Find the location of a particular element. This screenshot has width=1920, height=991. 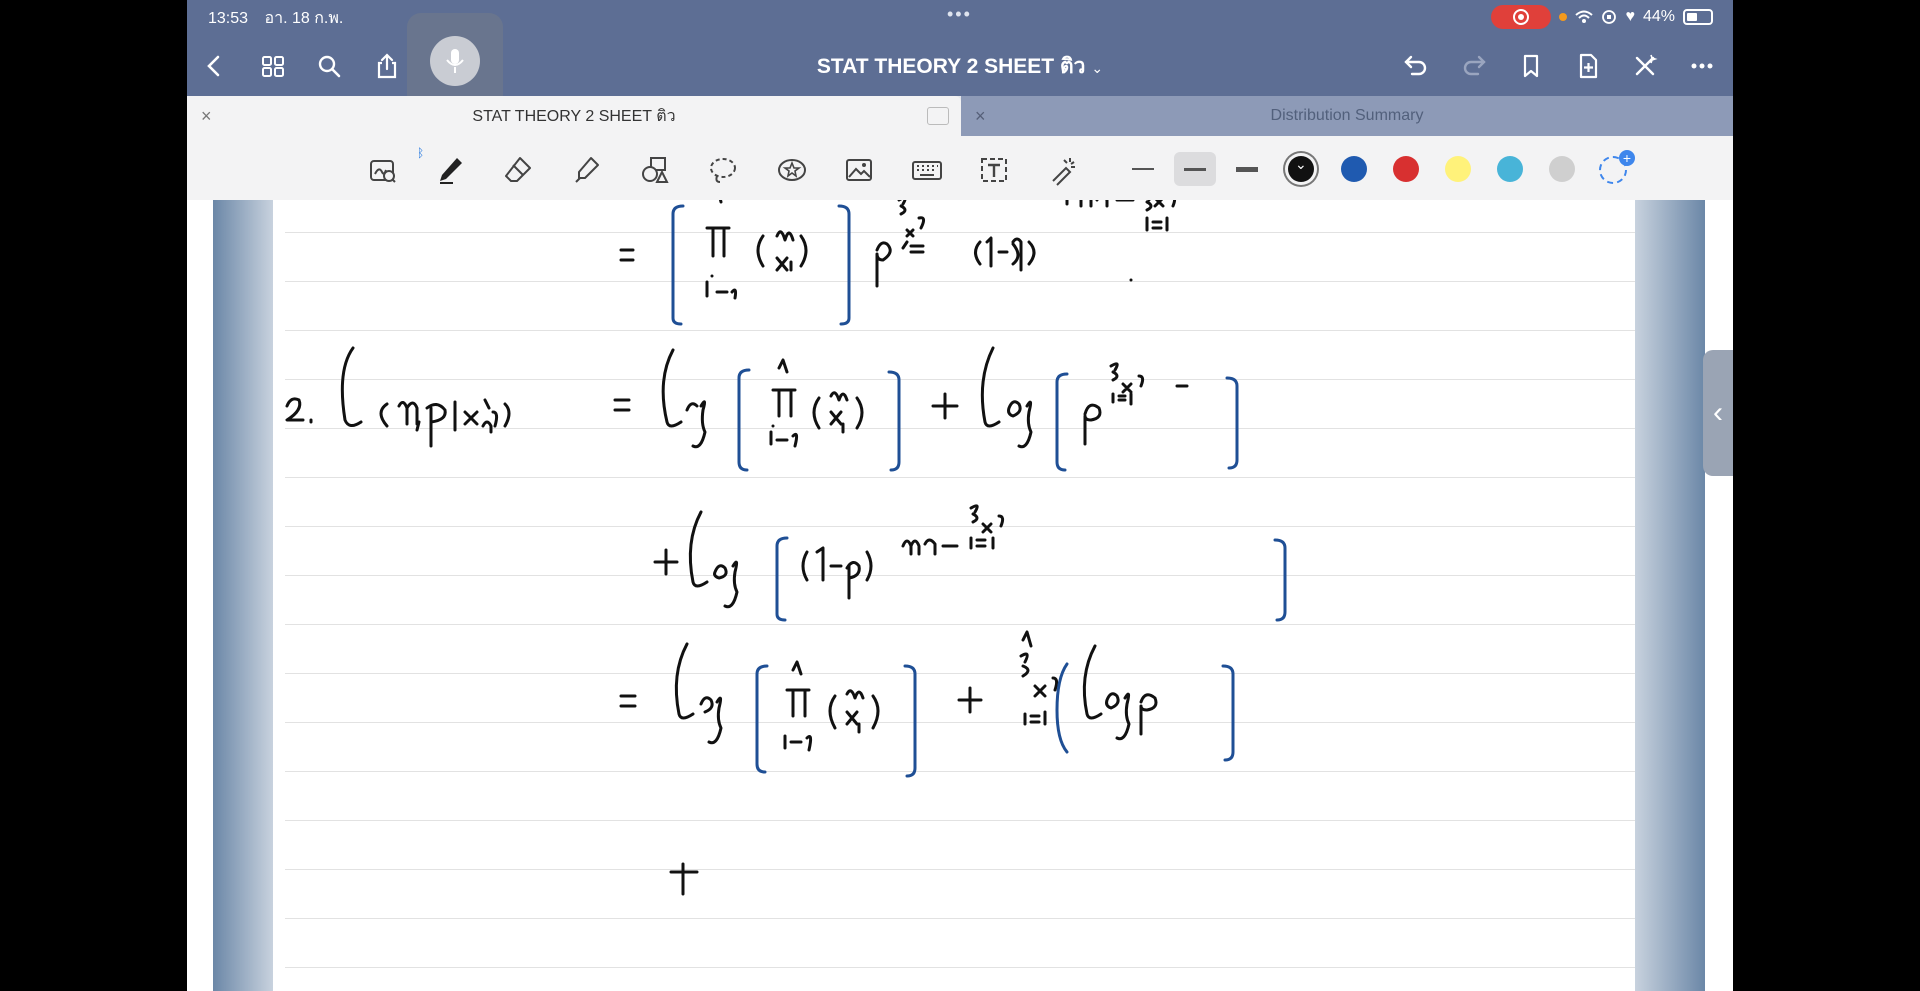

laser-pointer-icon is located at coordinates (1062, 170).